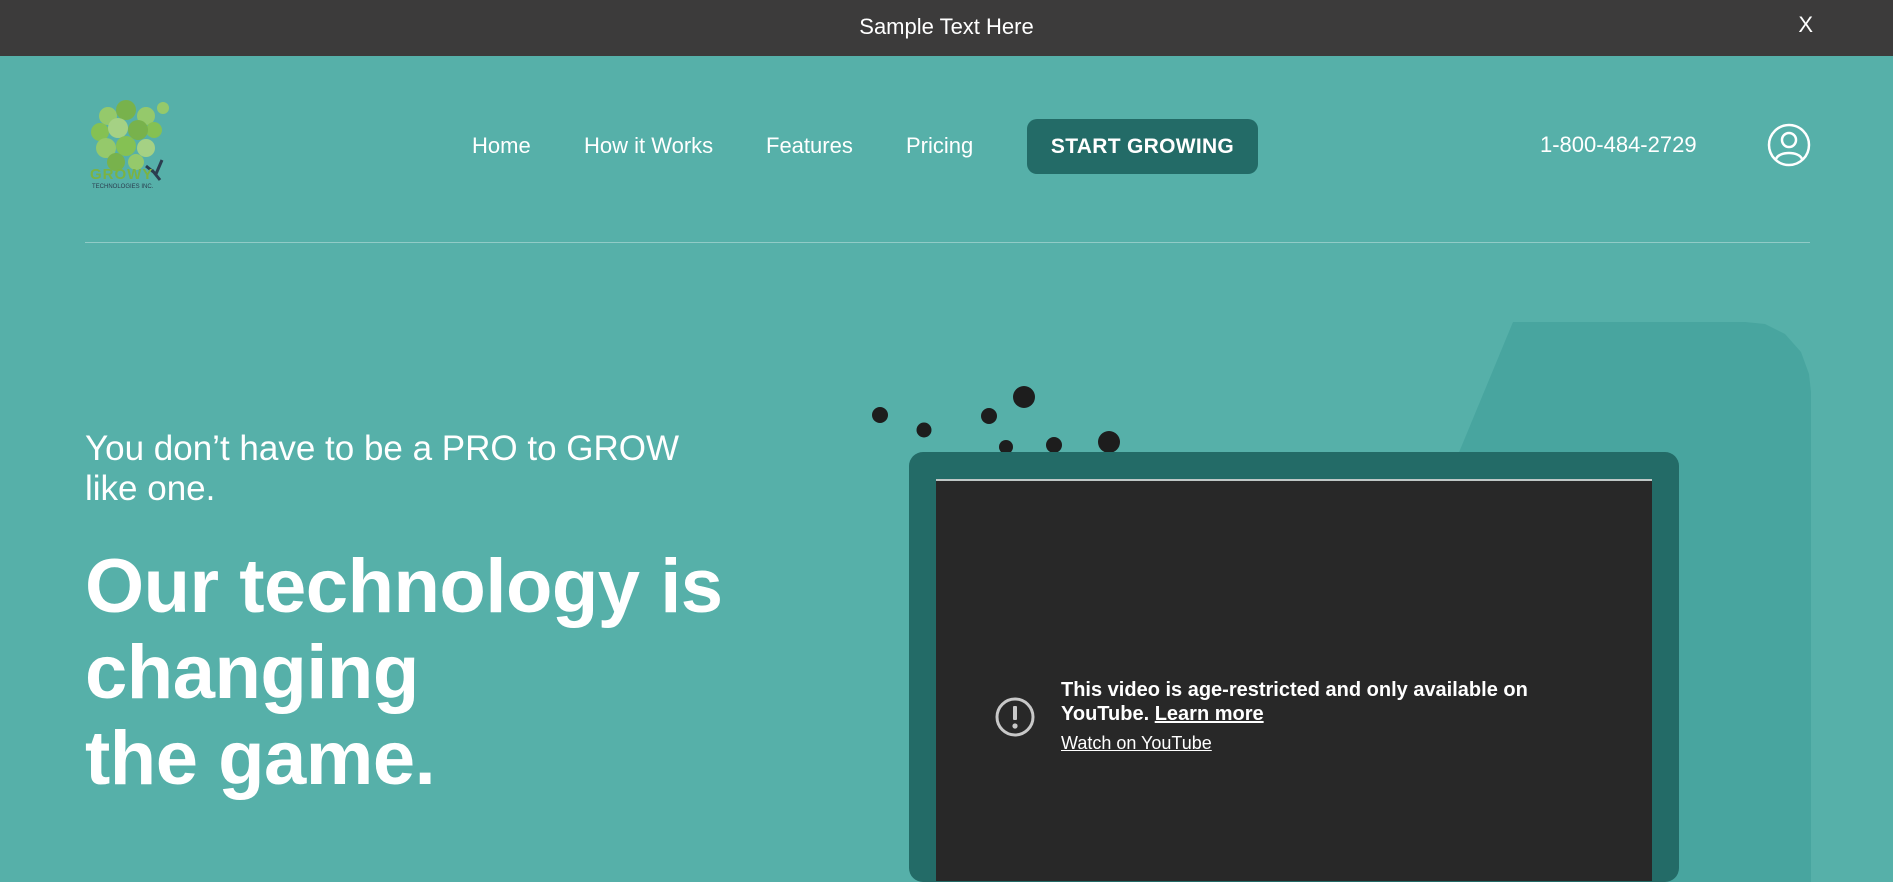 The width and height of the screenshot is (1893, 882). Describe the element at coordinates (939, 146) in the screenshot. I see `nav-pricing: Pricing` at that location.